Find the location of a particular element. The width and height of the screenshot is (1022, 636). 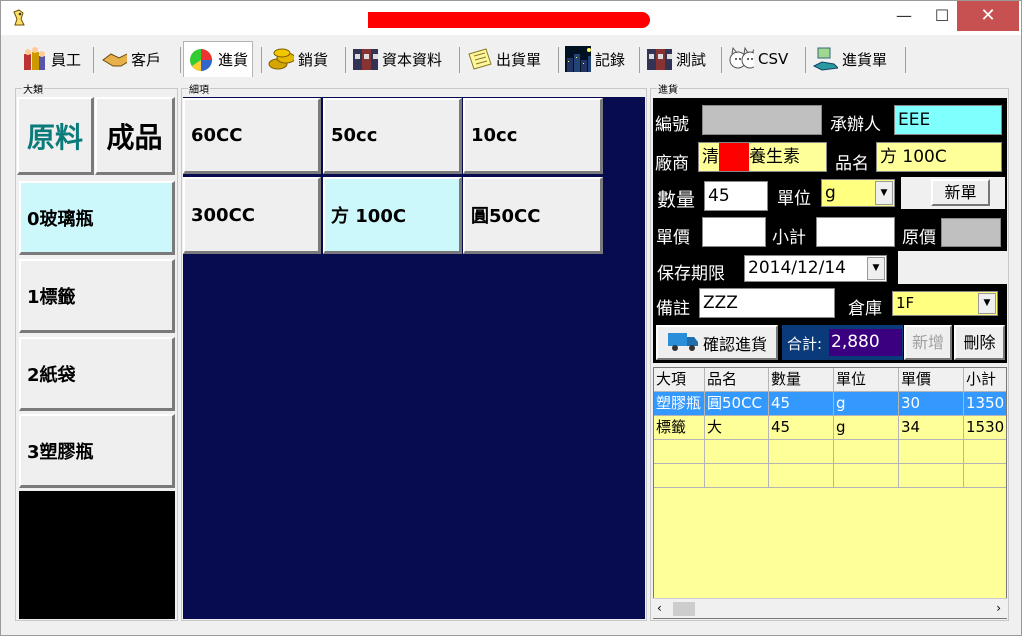

tab-shipping-order: 出貨單 is located at coordinates (503, 59).